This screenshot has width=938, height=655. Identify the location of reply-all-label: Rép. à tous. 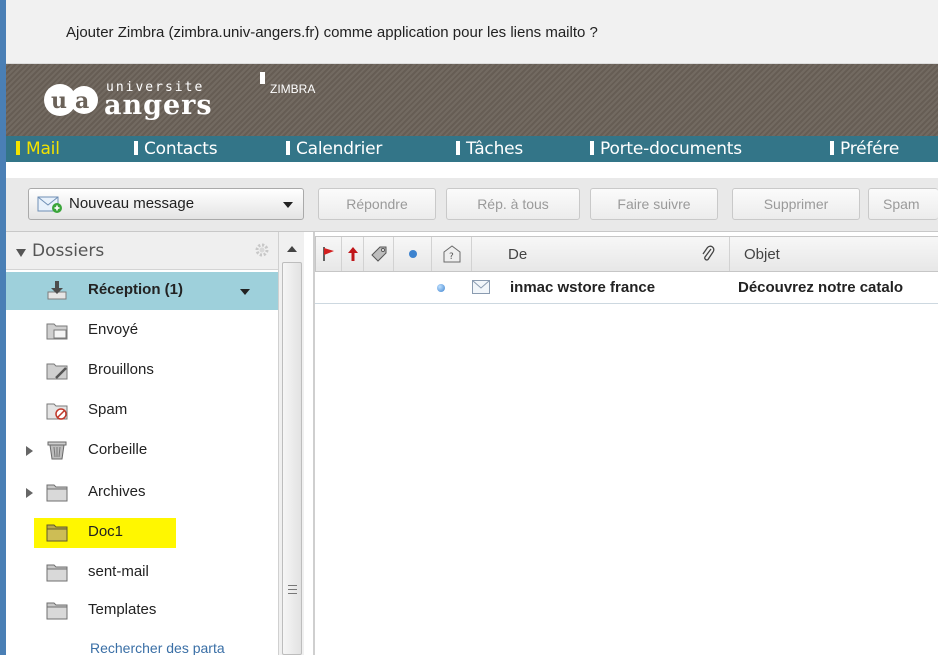
(513, 204).